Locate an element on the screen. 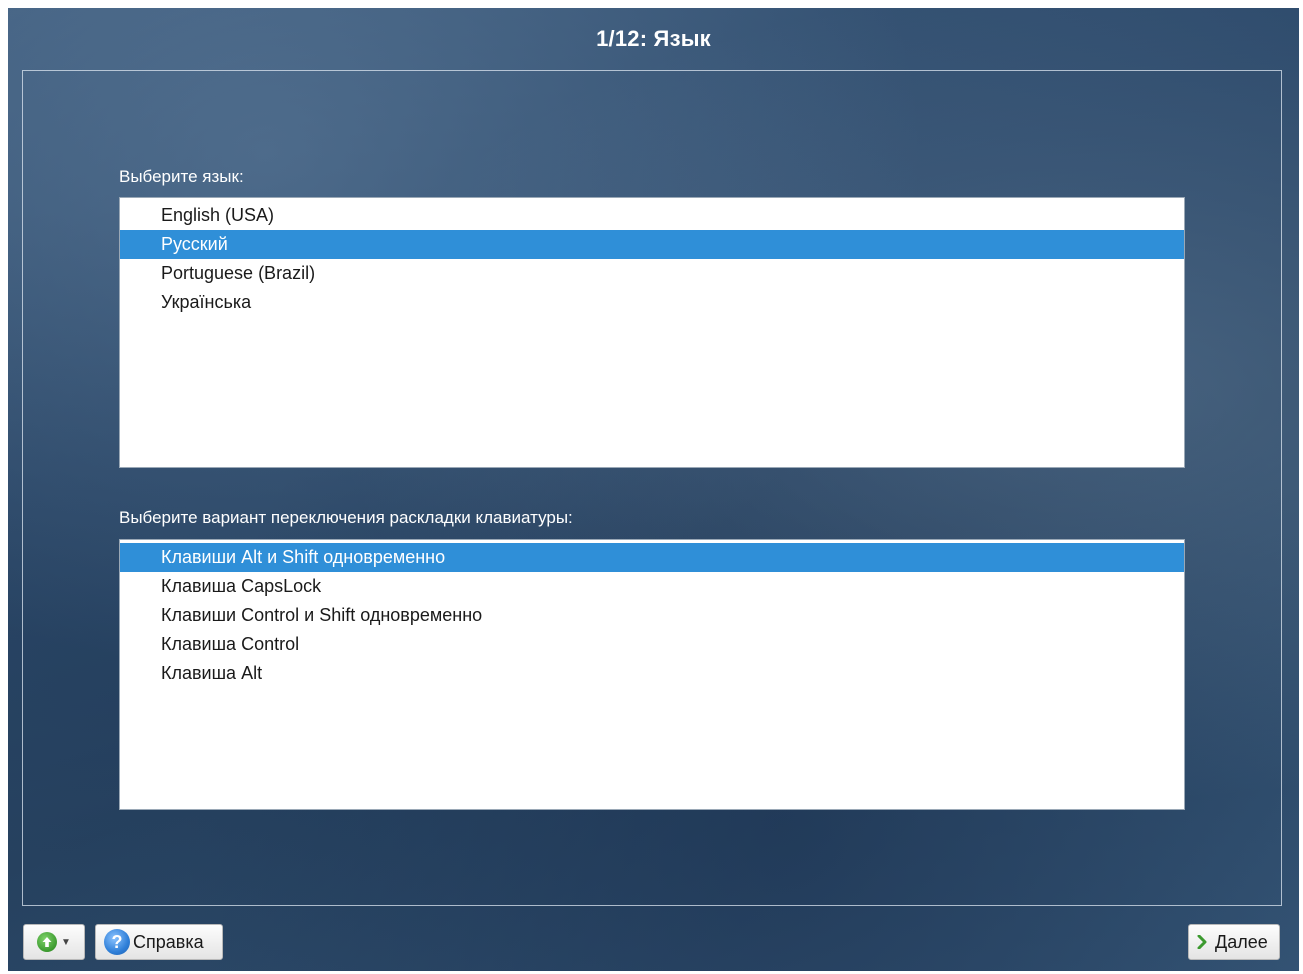 The image size is (1303, 974). menu-dropdown-button: ▼ is located at coordinates (54, 942).